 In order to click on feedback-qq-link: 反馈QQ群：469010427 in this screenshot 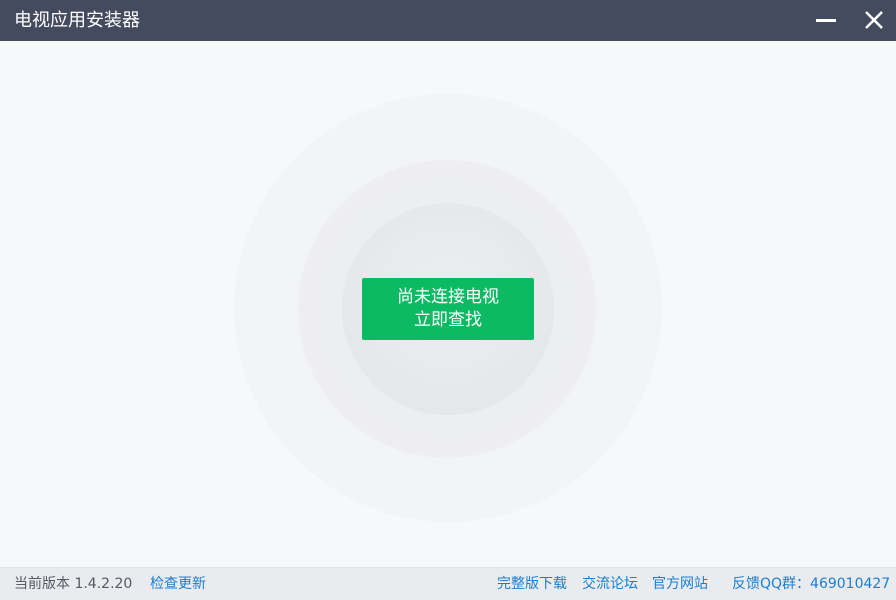, I will do `click(811, 584)`.